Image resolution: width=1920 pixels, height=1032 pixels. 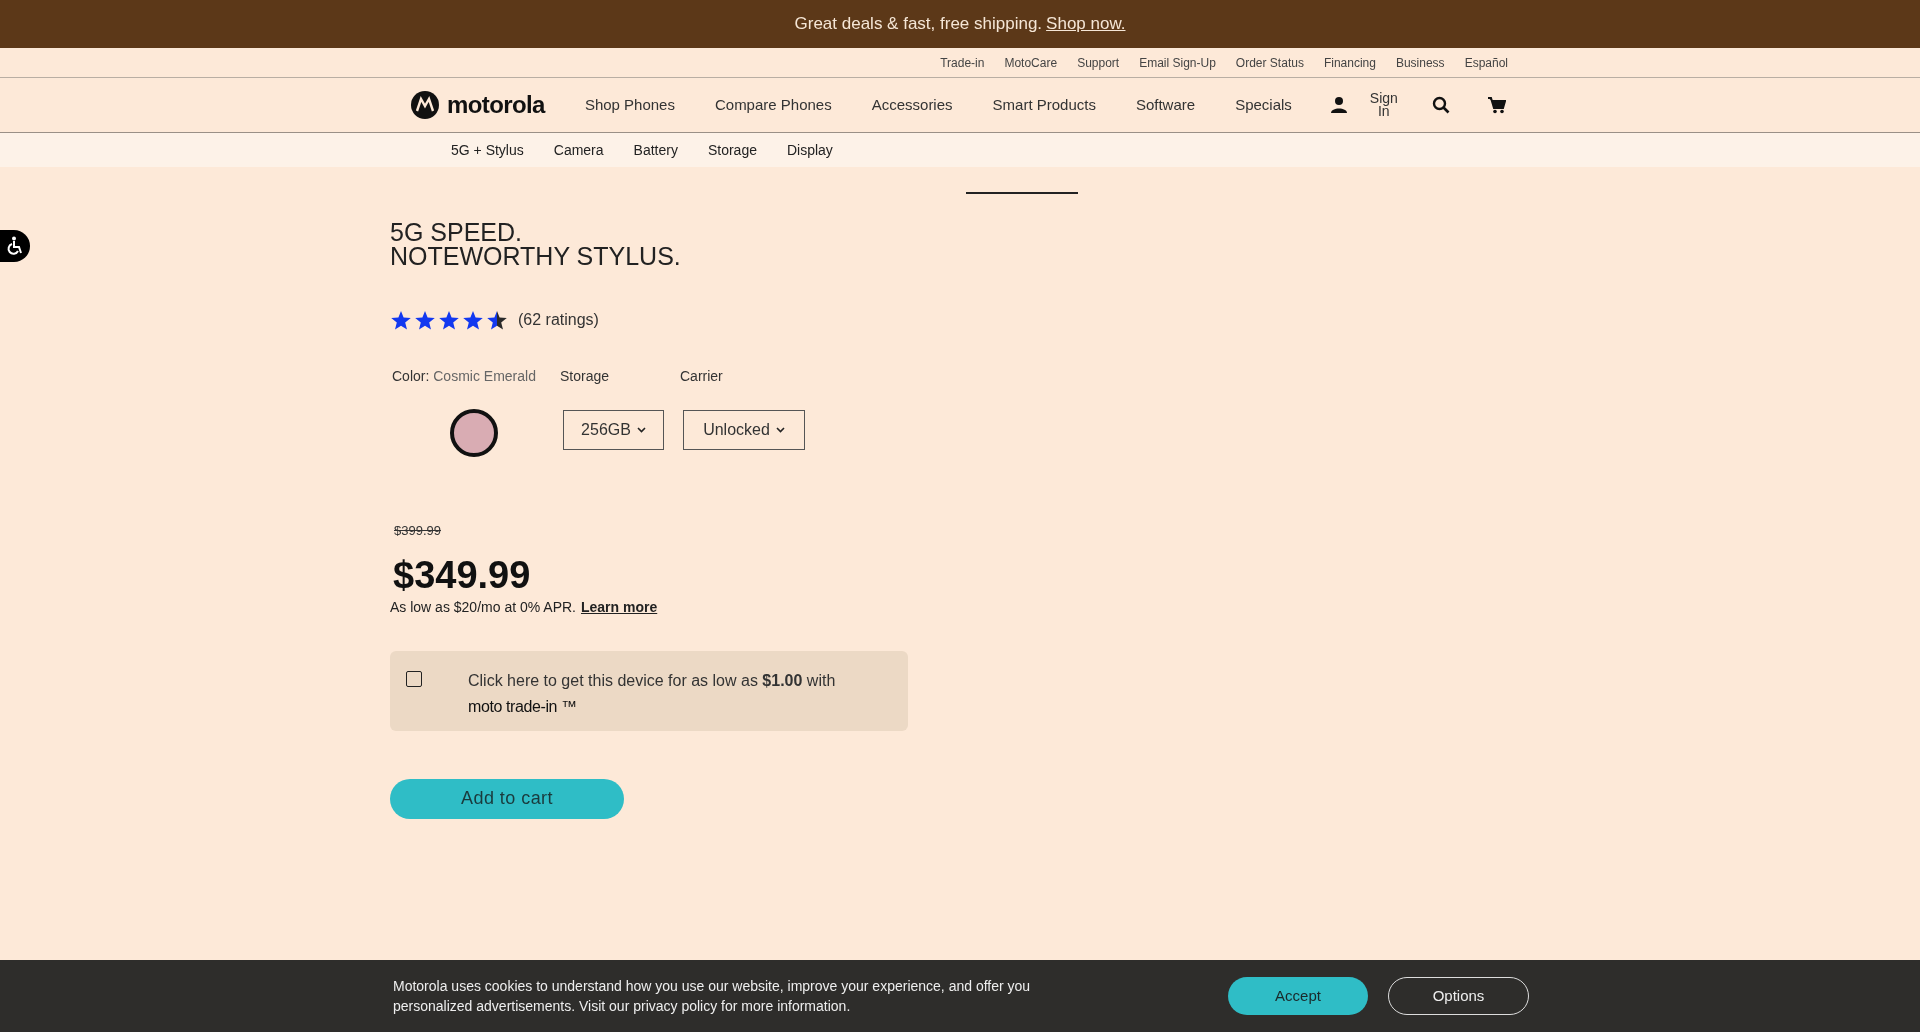 I want to click on utility-link: Email Sign-Up, so click(x=1177, y=62).